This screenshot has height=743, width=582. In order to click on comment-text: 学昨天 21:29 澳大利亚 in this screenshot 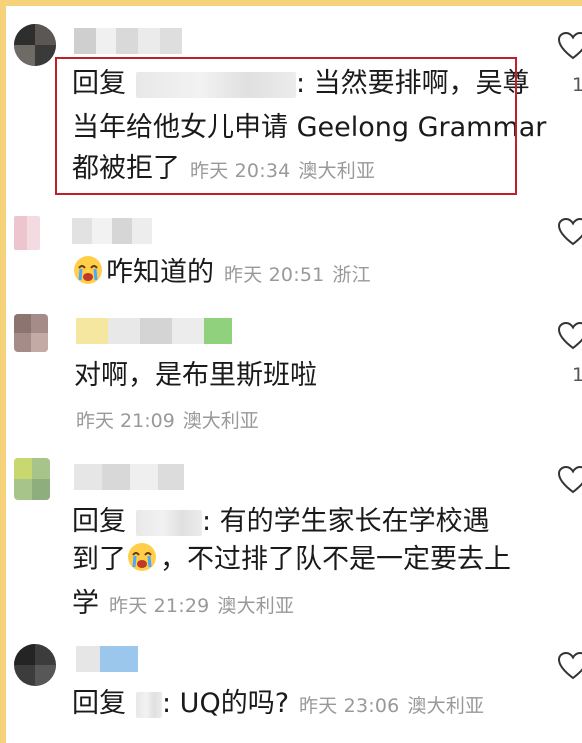, I will do `click(183, 603)`.